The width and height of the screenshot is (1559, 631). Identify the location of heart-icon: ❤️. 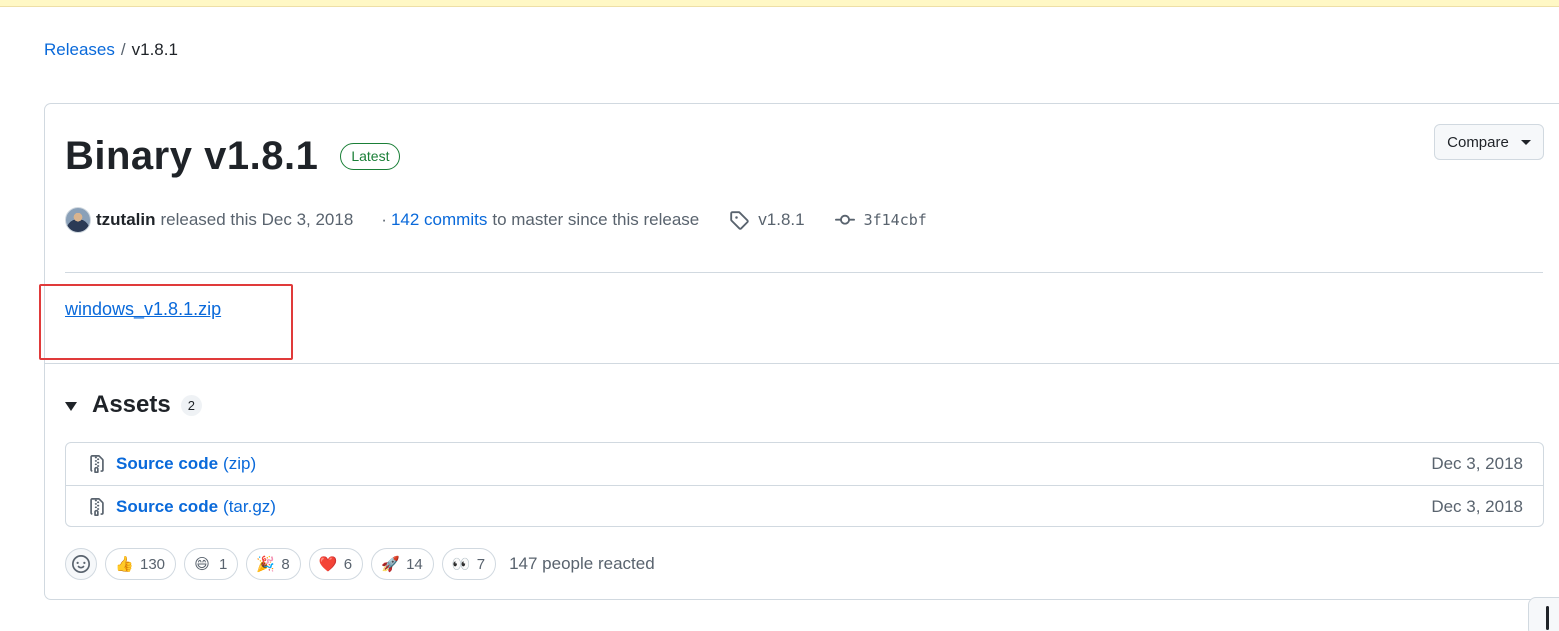
(328, 564).